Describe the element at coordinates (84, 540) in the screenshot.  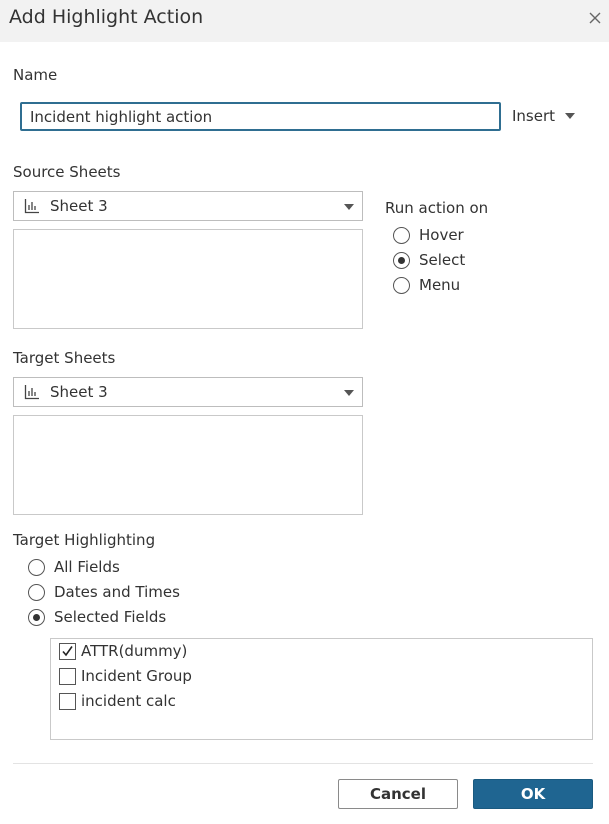
I see `target-highlighting-label: Target Highlighting` at that location.